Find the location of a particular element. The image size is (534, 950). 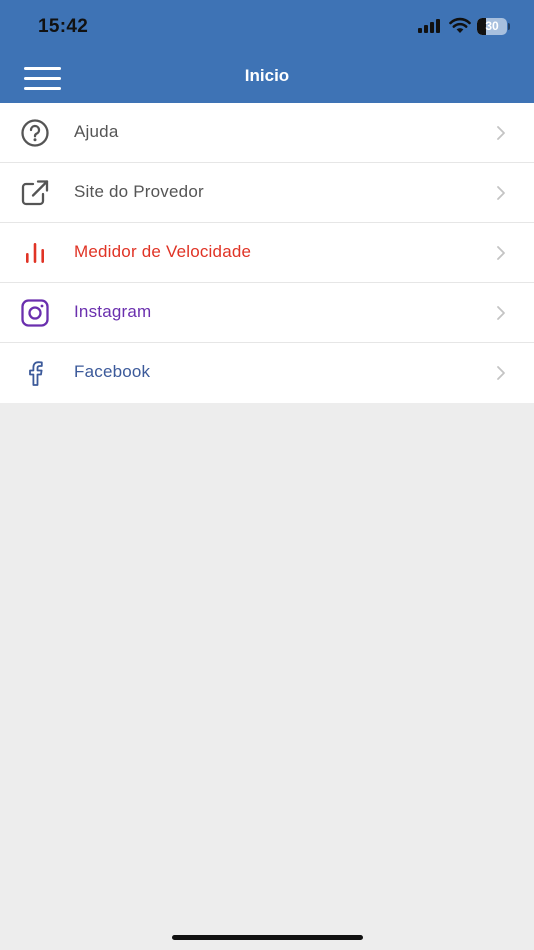

menu-item-facebook: Facebook is located at coordinates (267, 373).